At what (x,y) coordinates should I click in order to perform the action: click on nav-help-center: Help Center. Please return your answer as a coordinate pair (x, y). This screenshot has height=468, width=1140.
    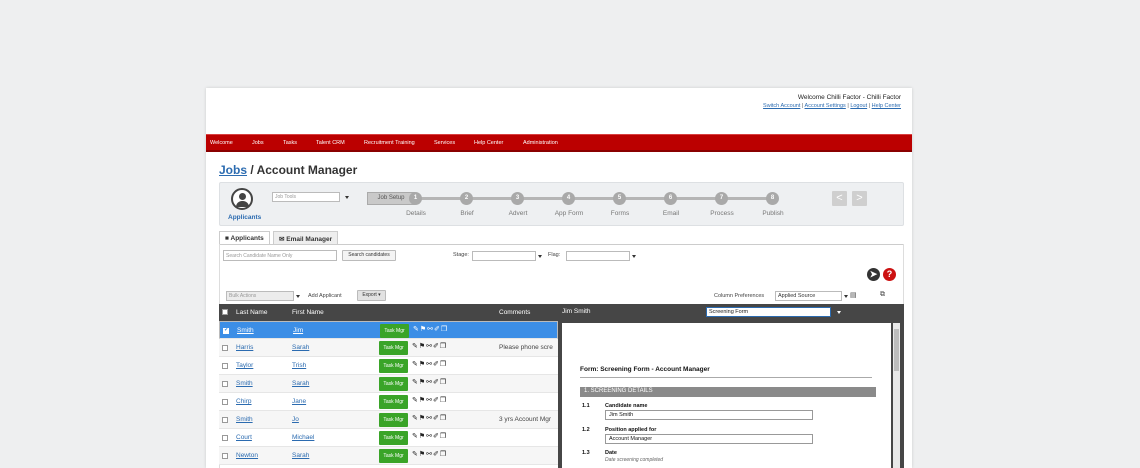
    Looking at the image, I should click on (488, 143).